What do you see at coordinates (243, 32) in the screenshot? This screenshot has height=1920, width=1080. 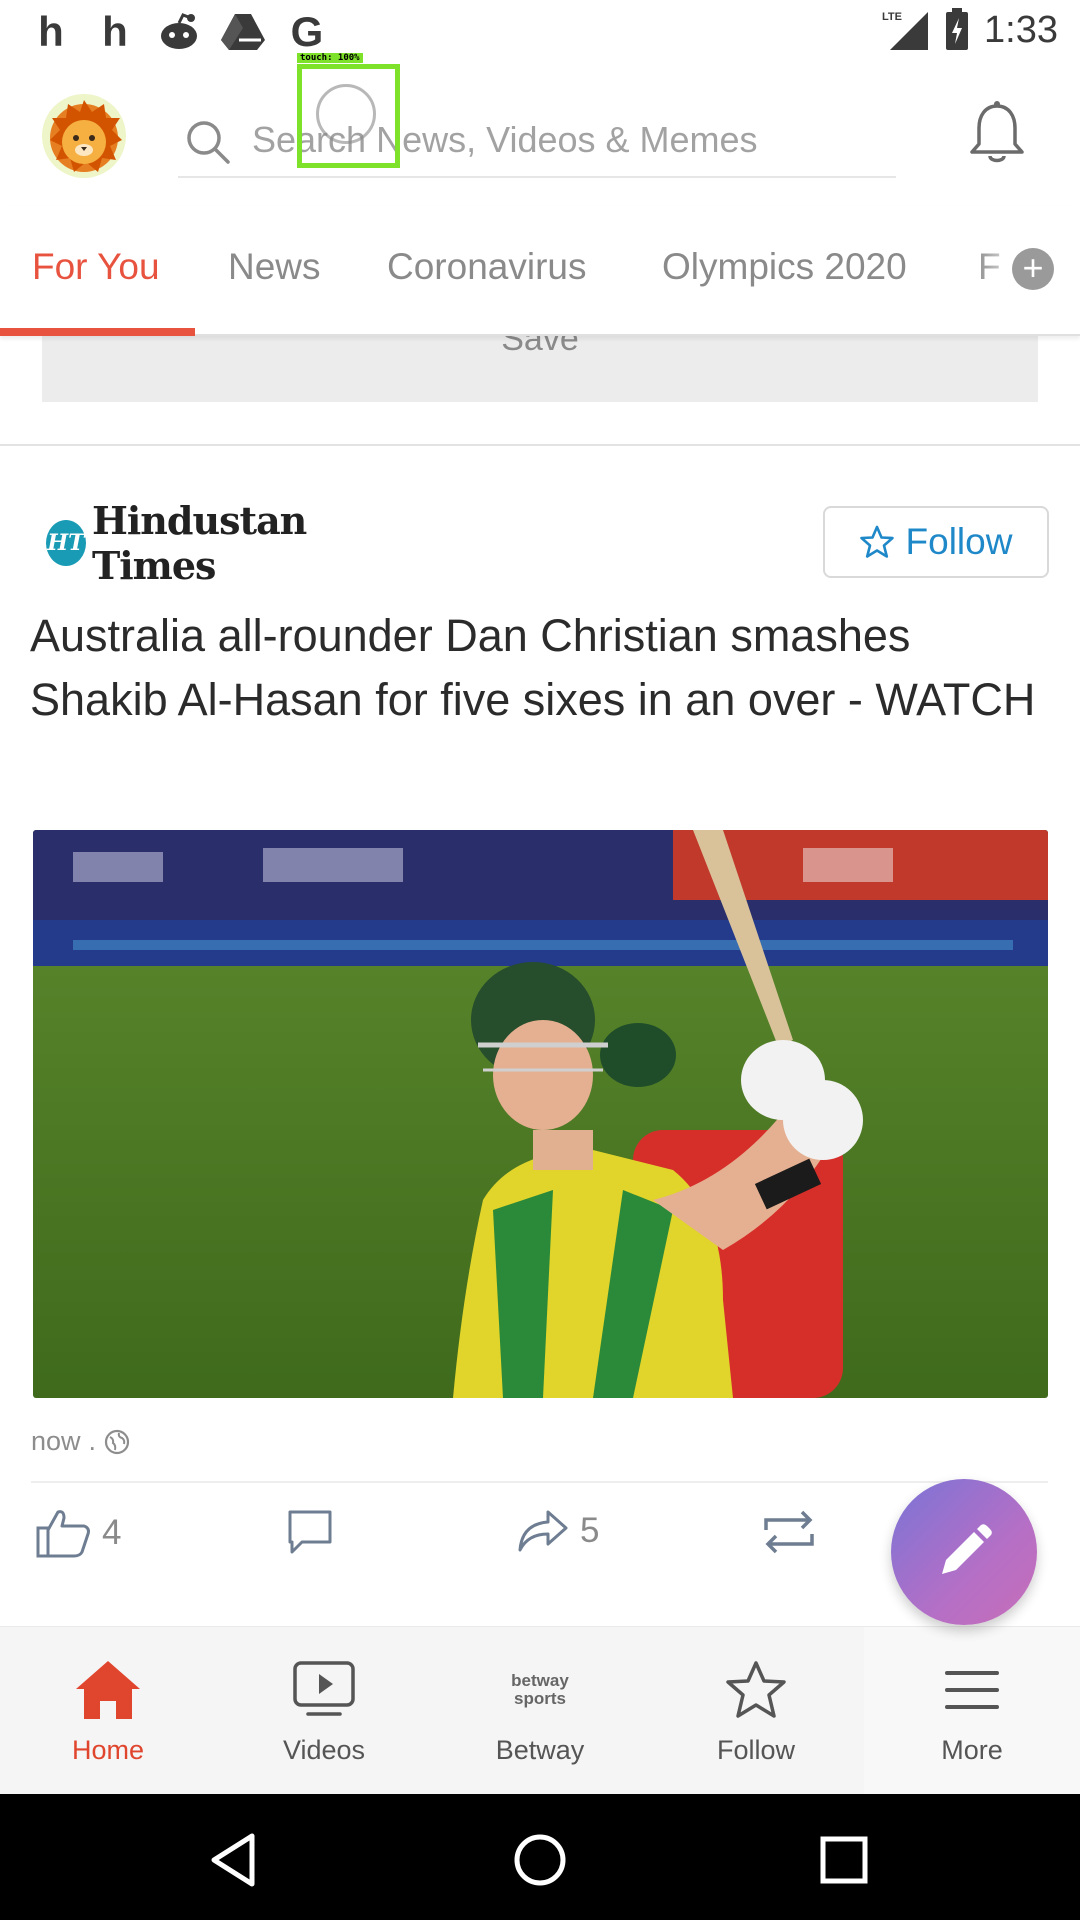 I see `drive-icon` at bounding box center [243, 32].